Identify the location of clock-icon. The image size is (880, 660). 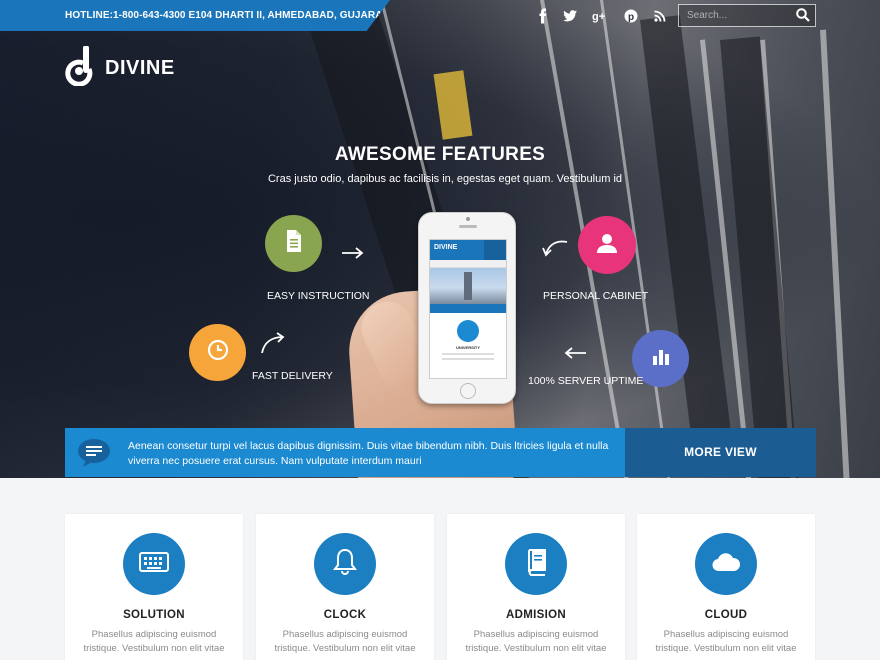
(218, 352).